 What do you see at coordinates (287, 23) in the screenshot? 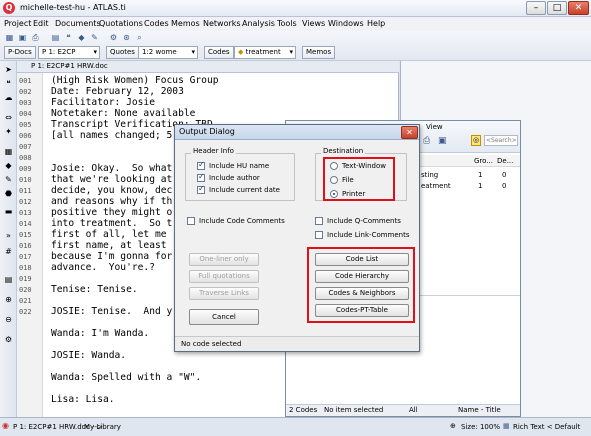
I see `menu-tools: Tools` at bounding box center [287, 23].